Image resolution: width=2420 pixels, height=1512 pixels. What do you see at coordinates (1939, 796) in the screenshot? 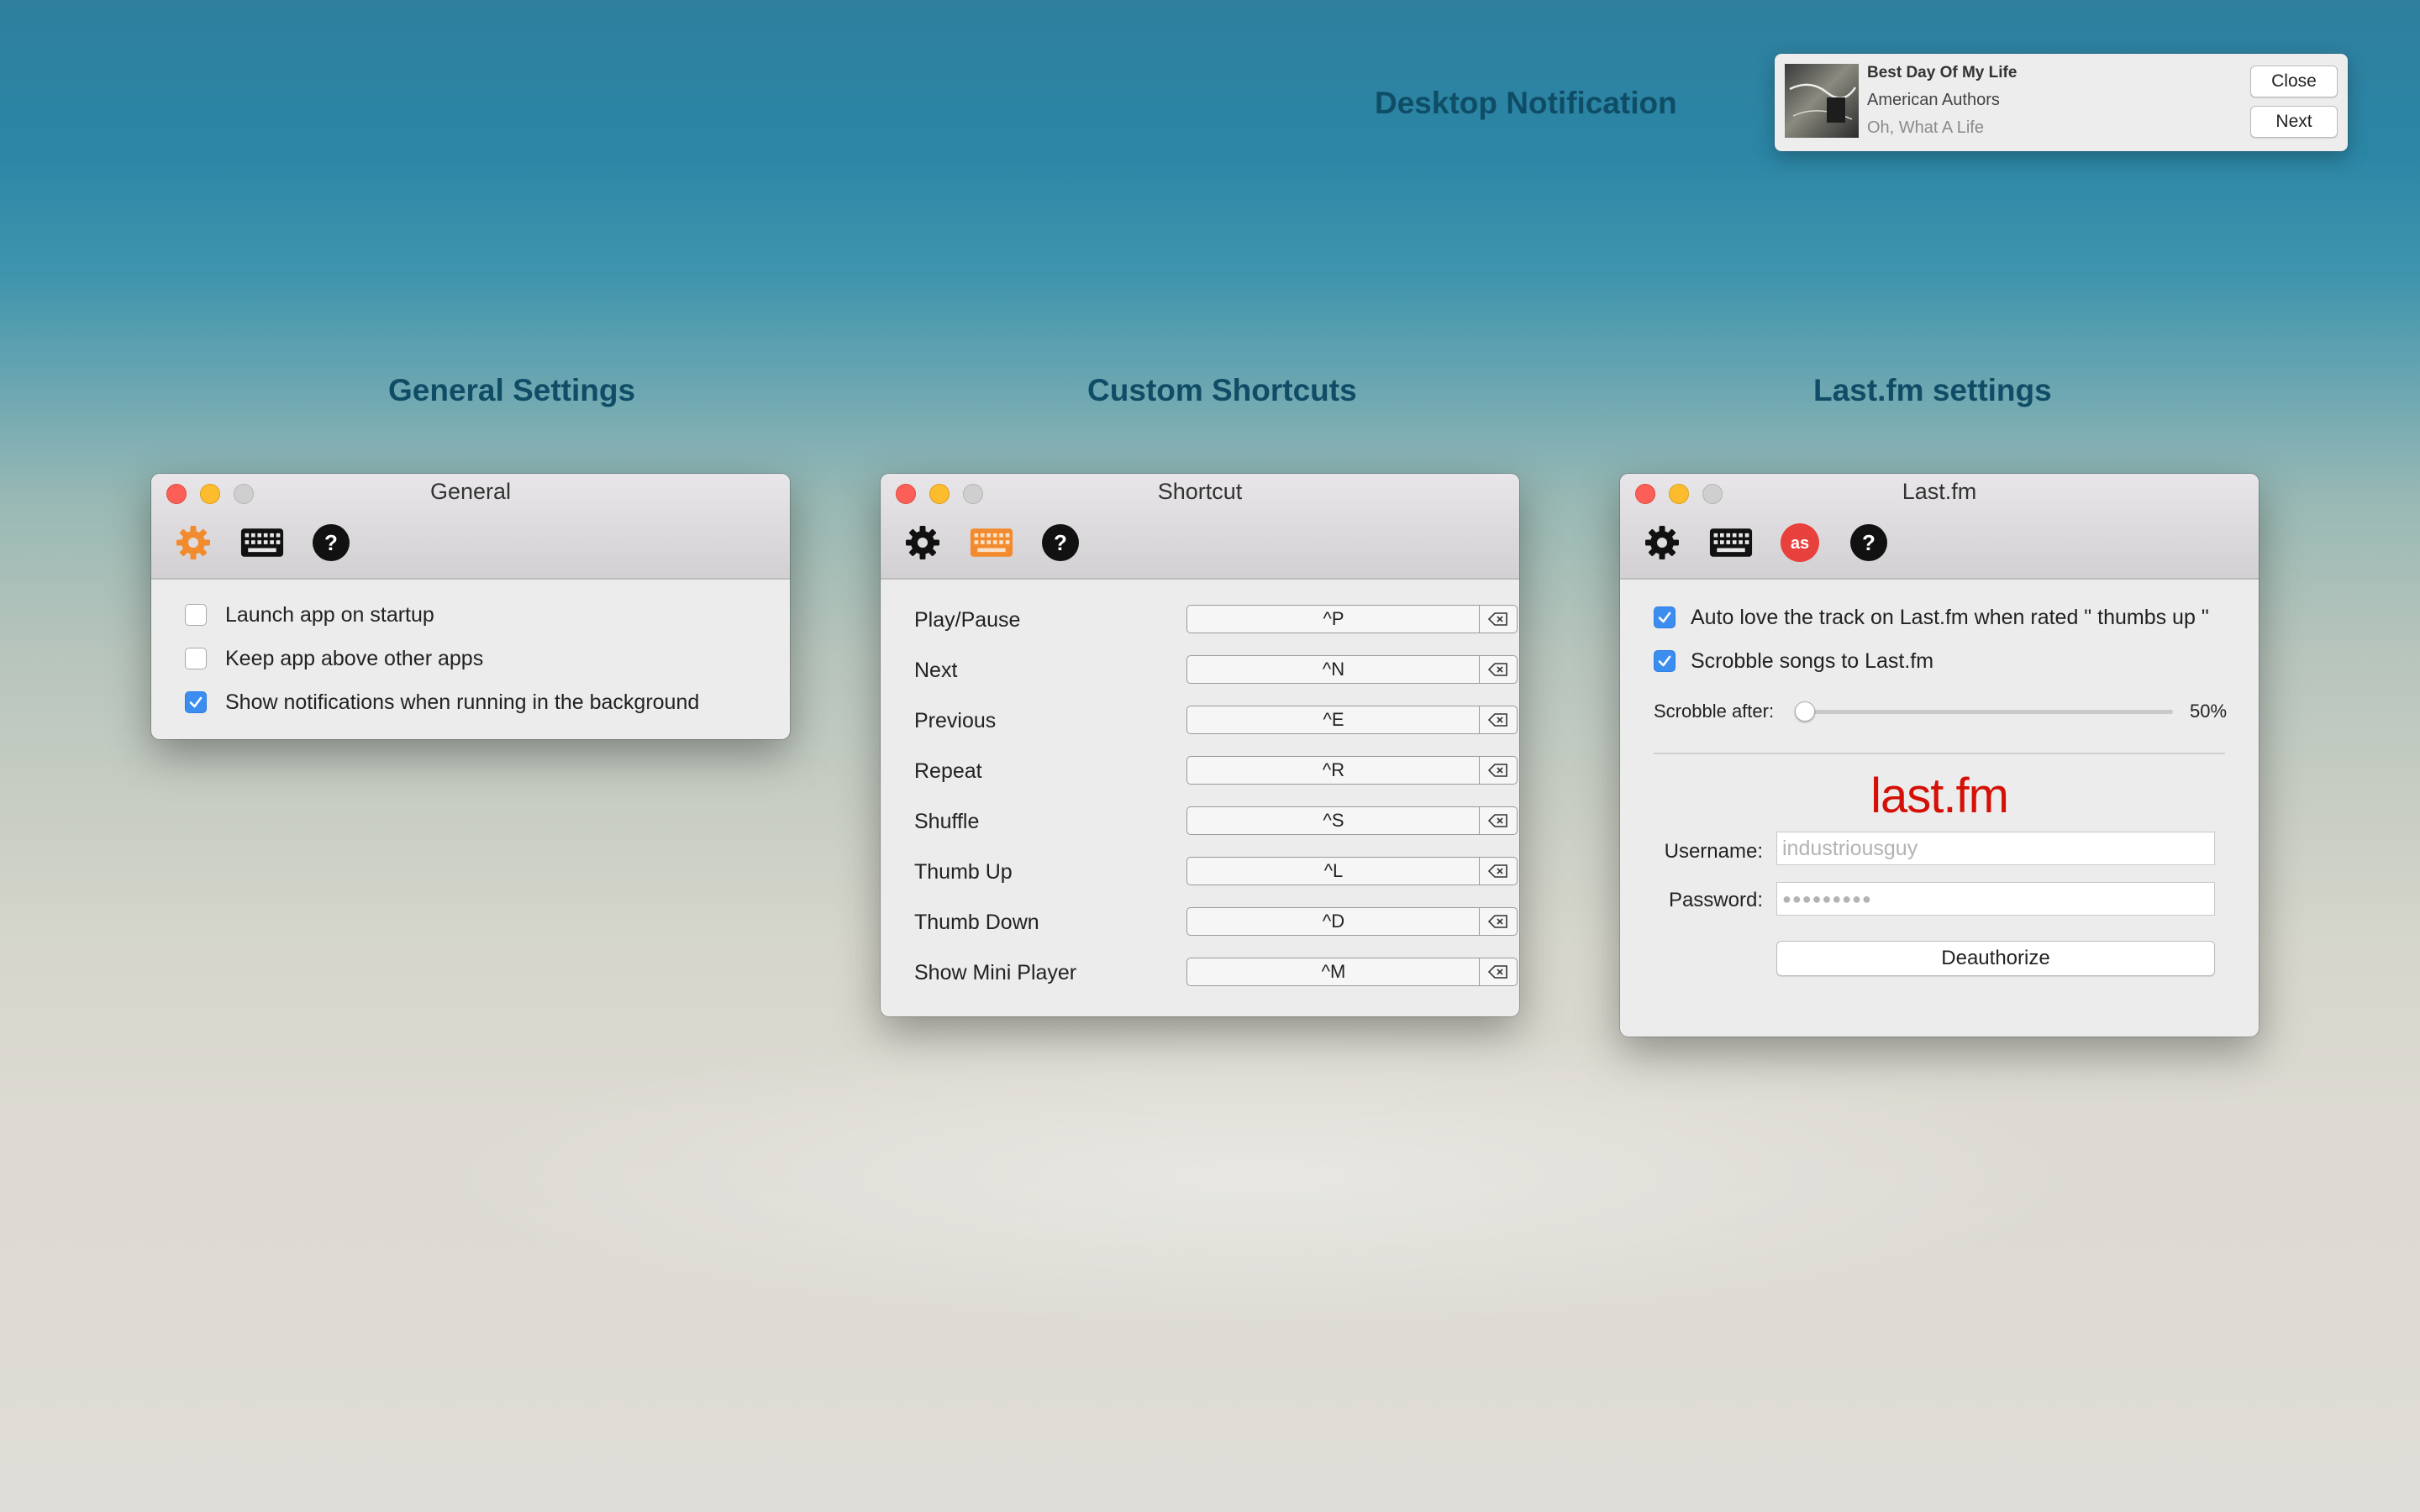
I see `lastfm-logo: last.fm` at bounding box center [1939, 796].